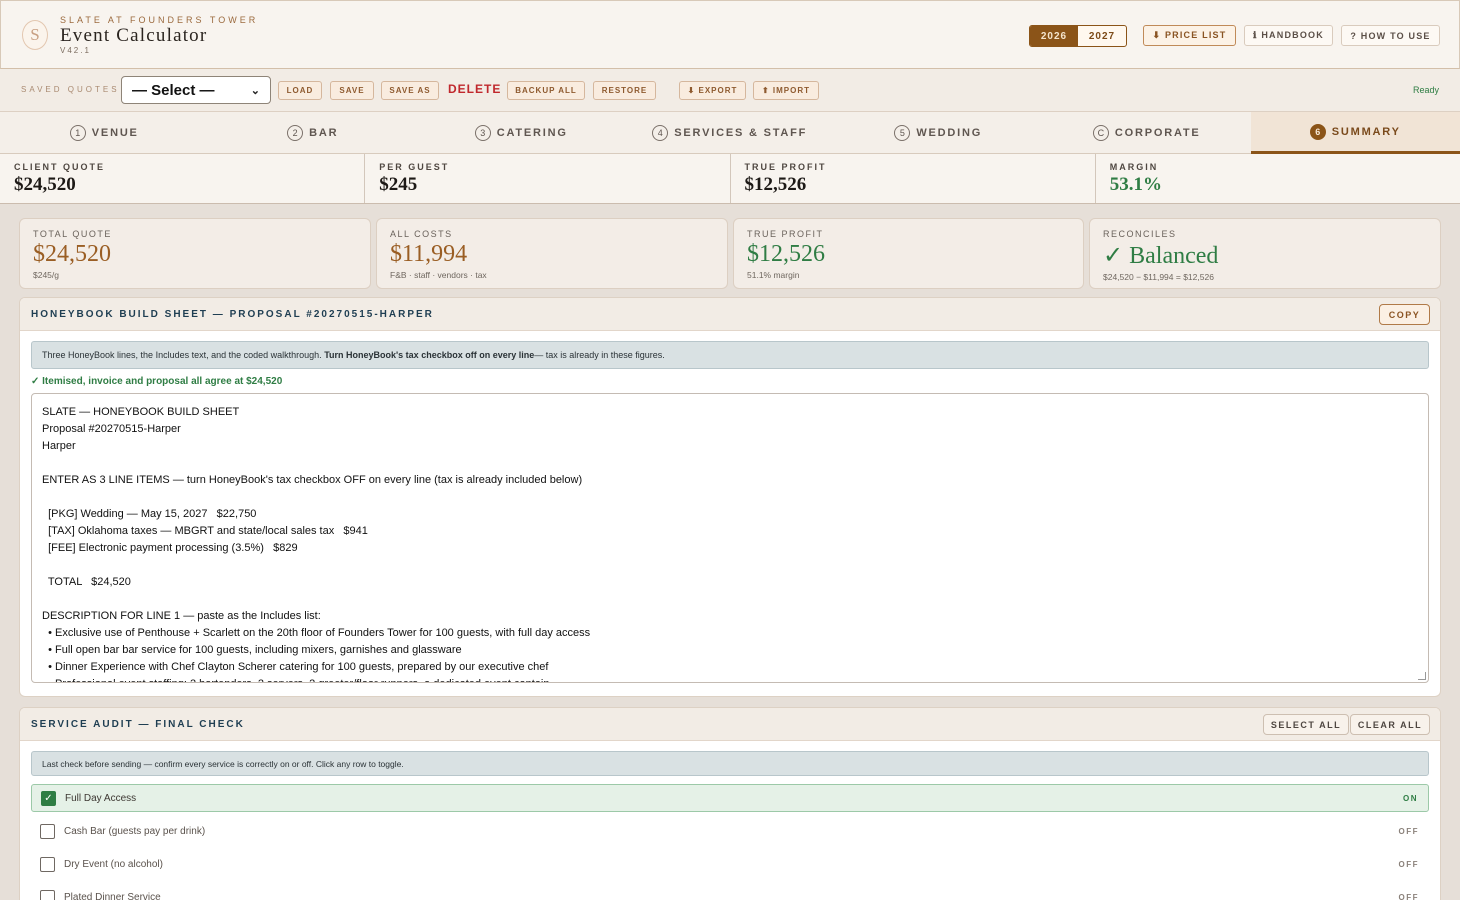  I want to click on tab-wedding: 5 WEDDING, so click(938, 133).